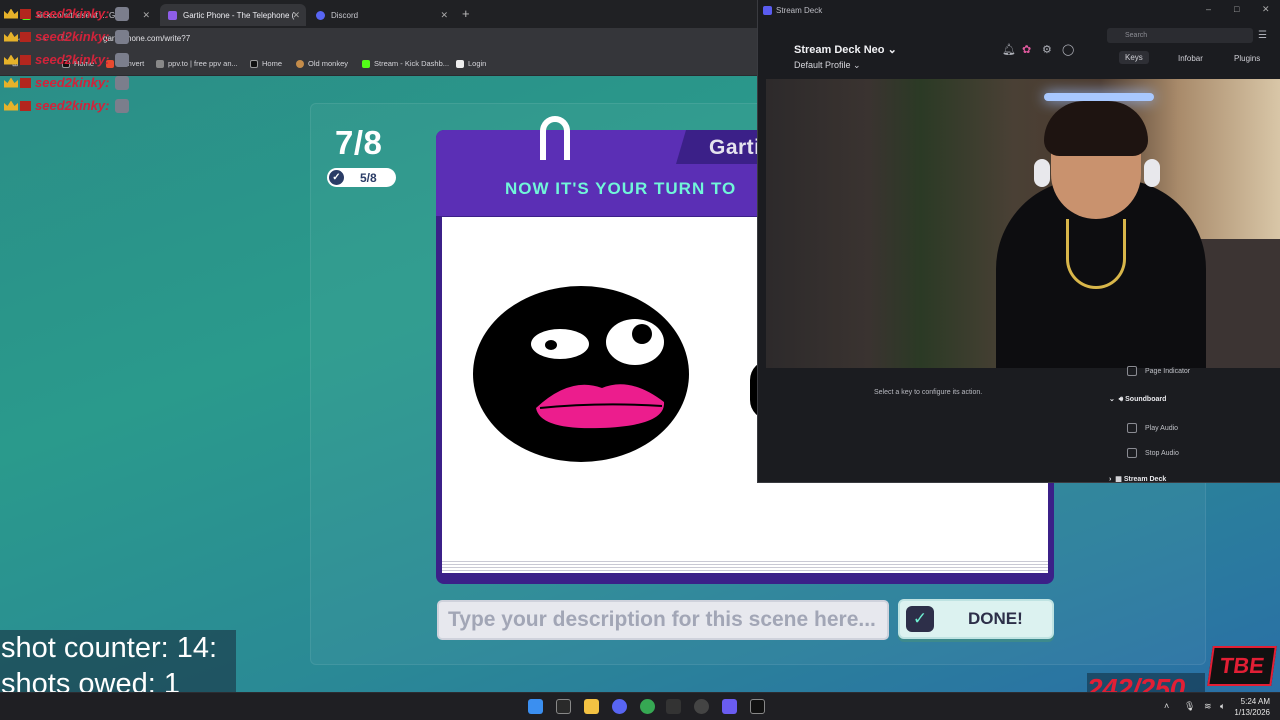 The image size is (1280, 720). I want to click on grid-icon: ▦, so click(1118, 479).